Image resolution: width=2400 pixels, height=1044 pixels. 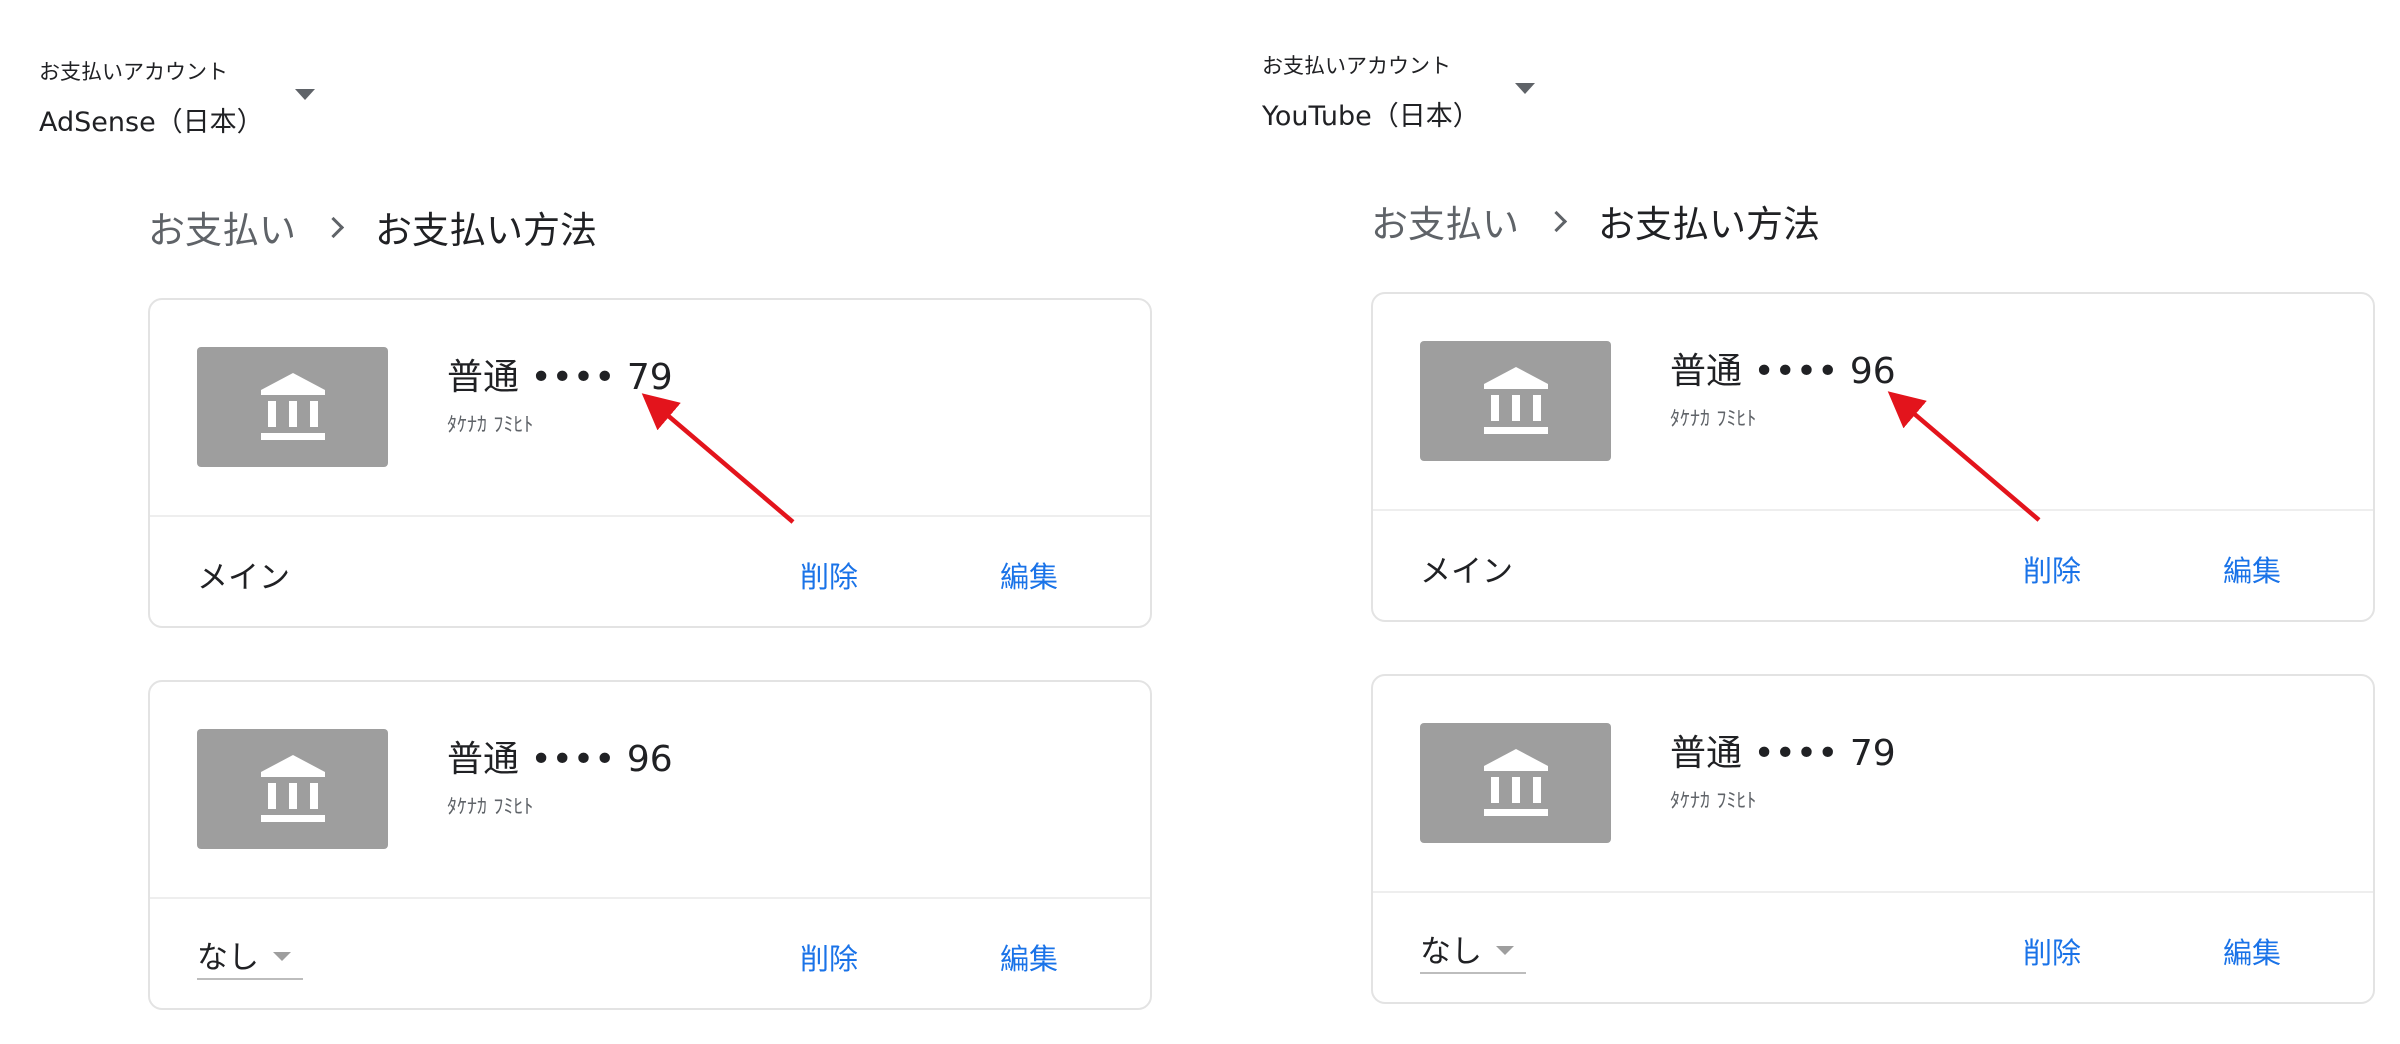 I want to click on payment-method-card: 普通 •••• 79 ﾀｹﾅｶ ﾌﾐﾋﾄ なし 削除 編集, so click(x=1873, y=839).